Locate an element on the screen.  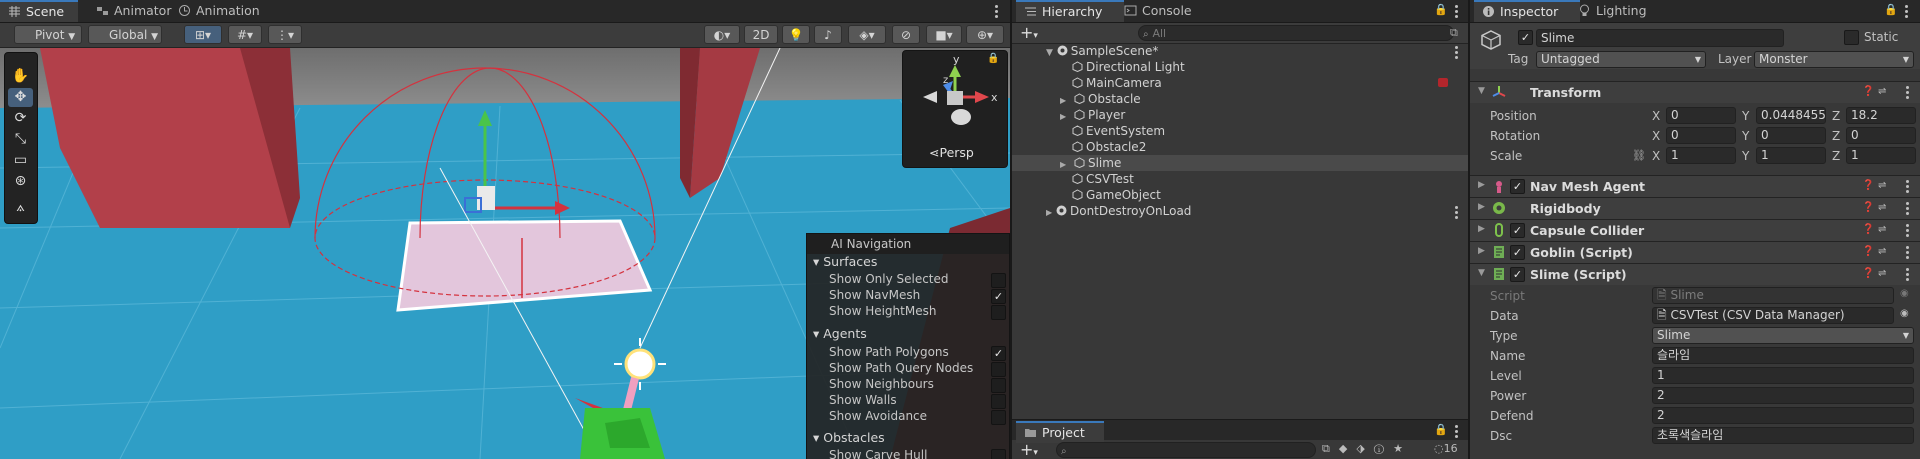
hierarchy-scene-row: ▶ DontDestroyOnLoad is located at coordinates (1240, 211).